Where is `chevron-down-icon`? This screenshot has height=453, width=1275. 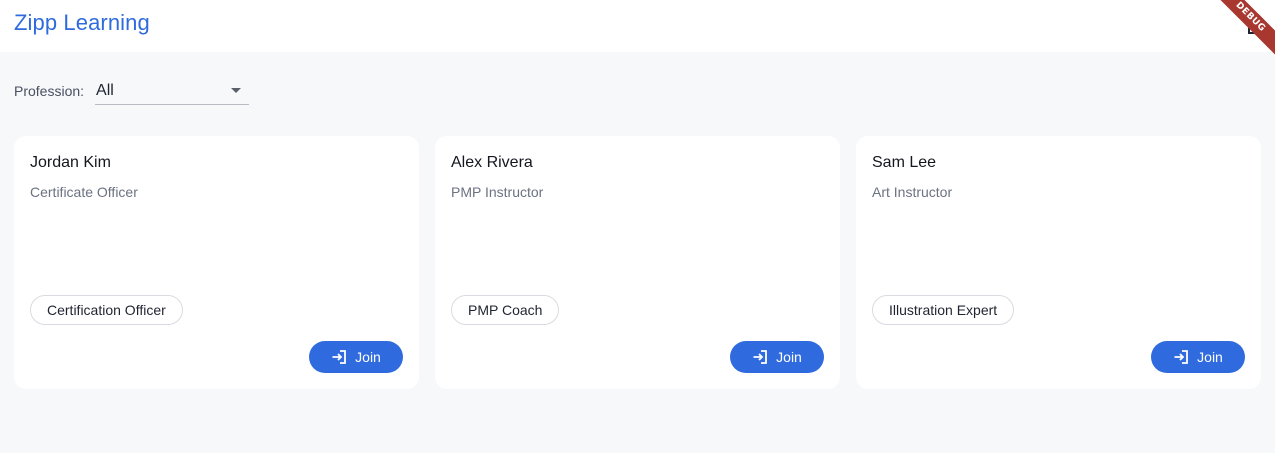
chevron-down-icon is located at coordinates (236, 90).